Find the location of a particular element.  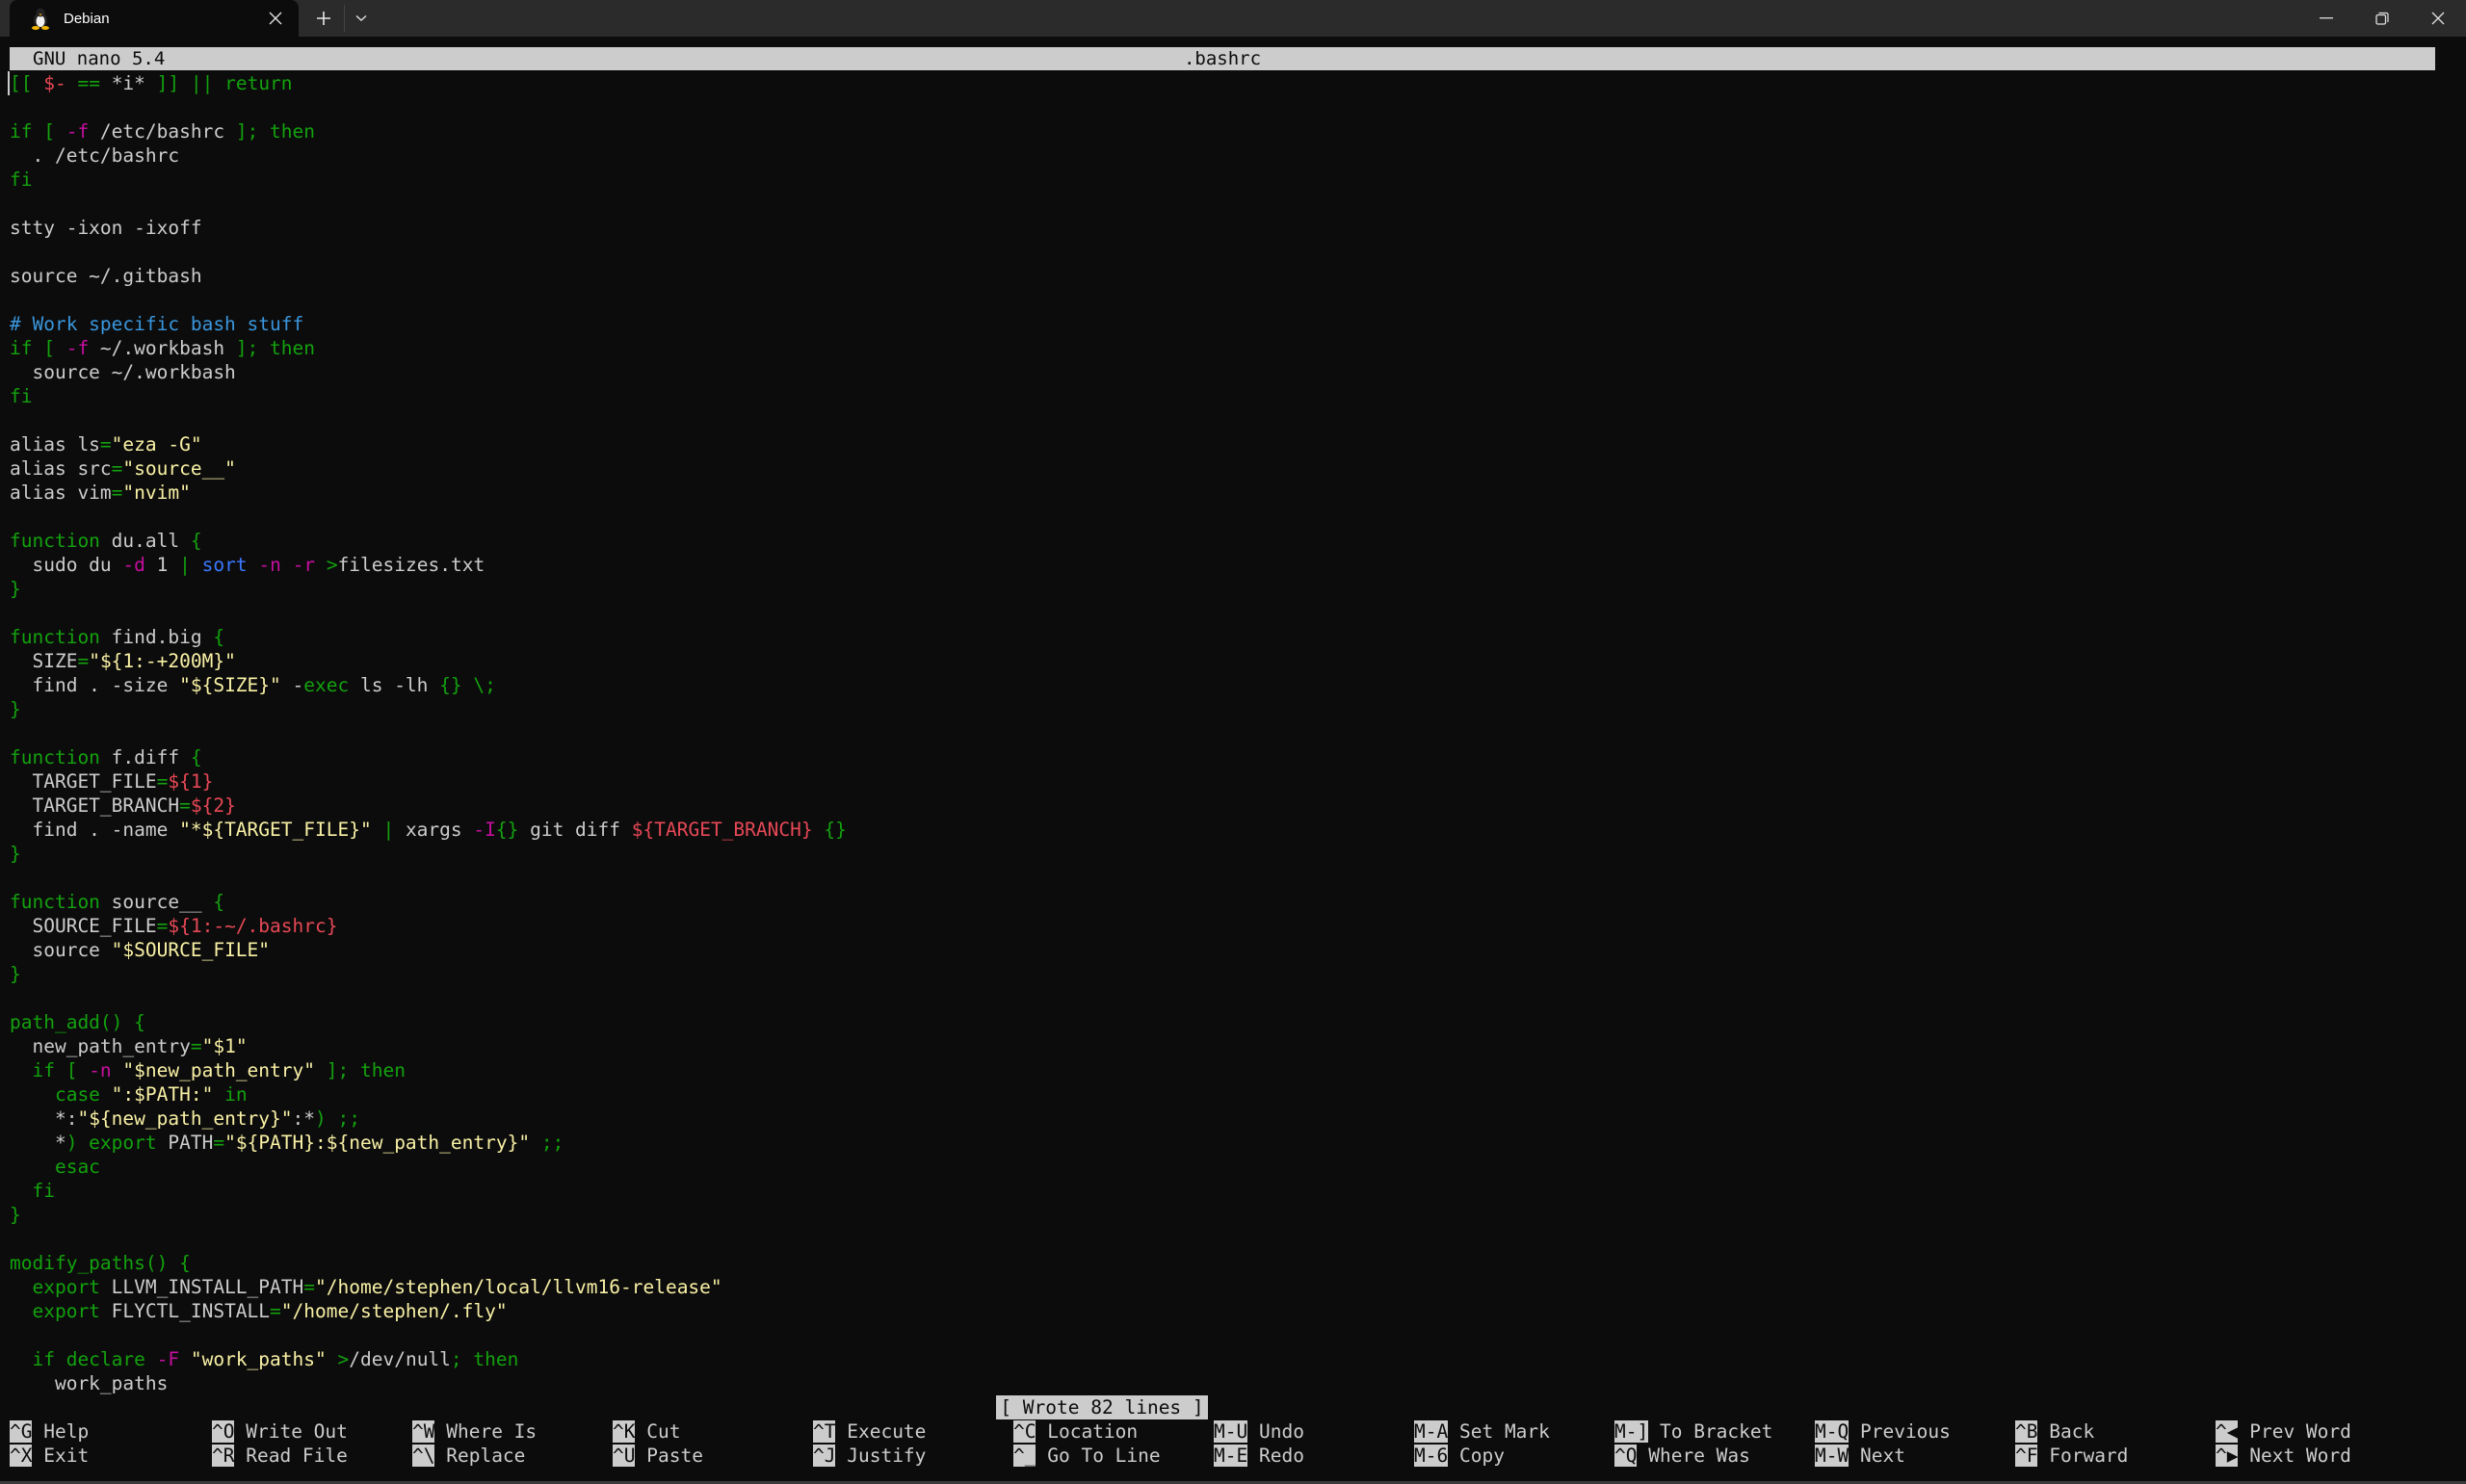

code-line: alias ls="eza -G" is located at coordinates (428, 444).